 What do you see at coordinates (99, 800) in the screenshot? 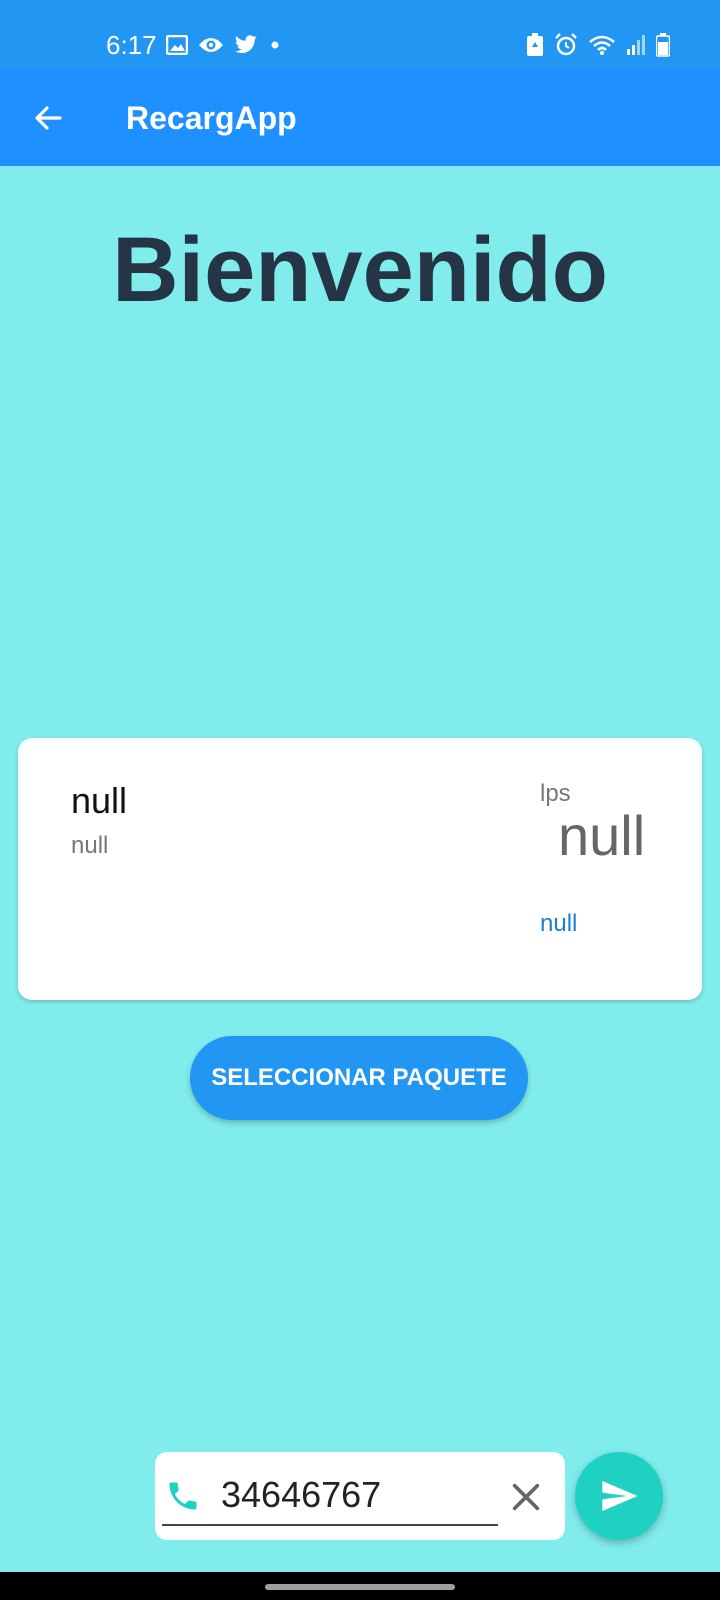
I see `package-name: null` at bounding box center [99, 800].